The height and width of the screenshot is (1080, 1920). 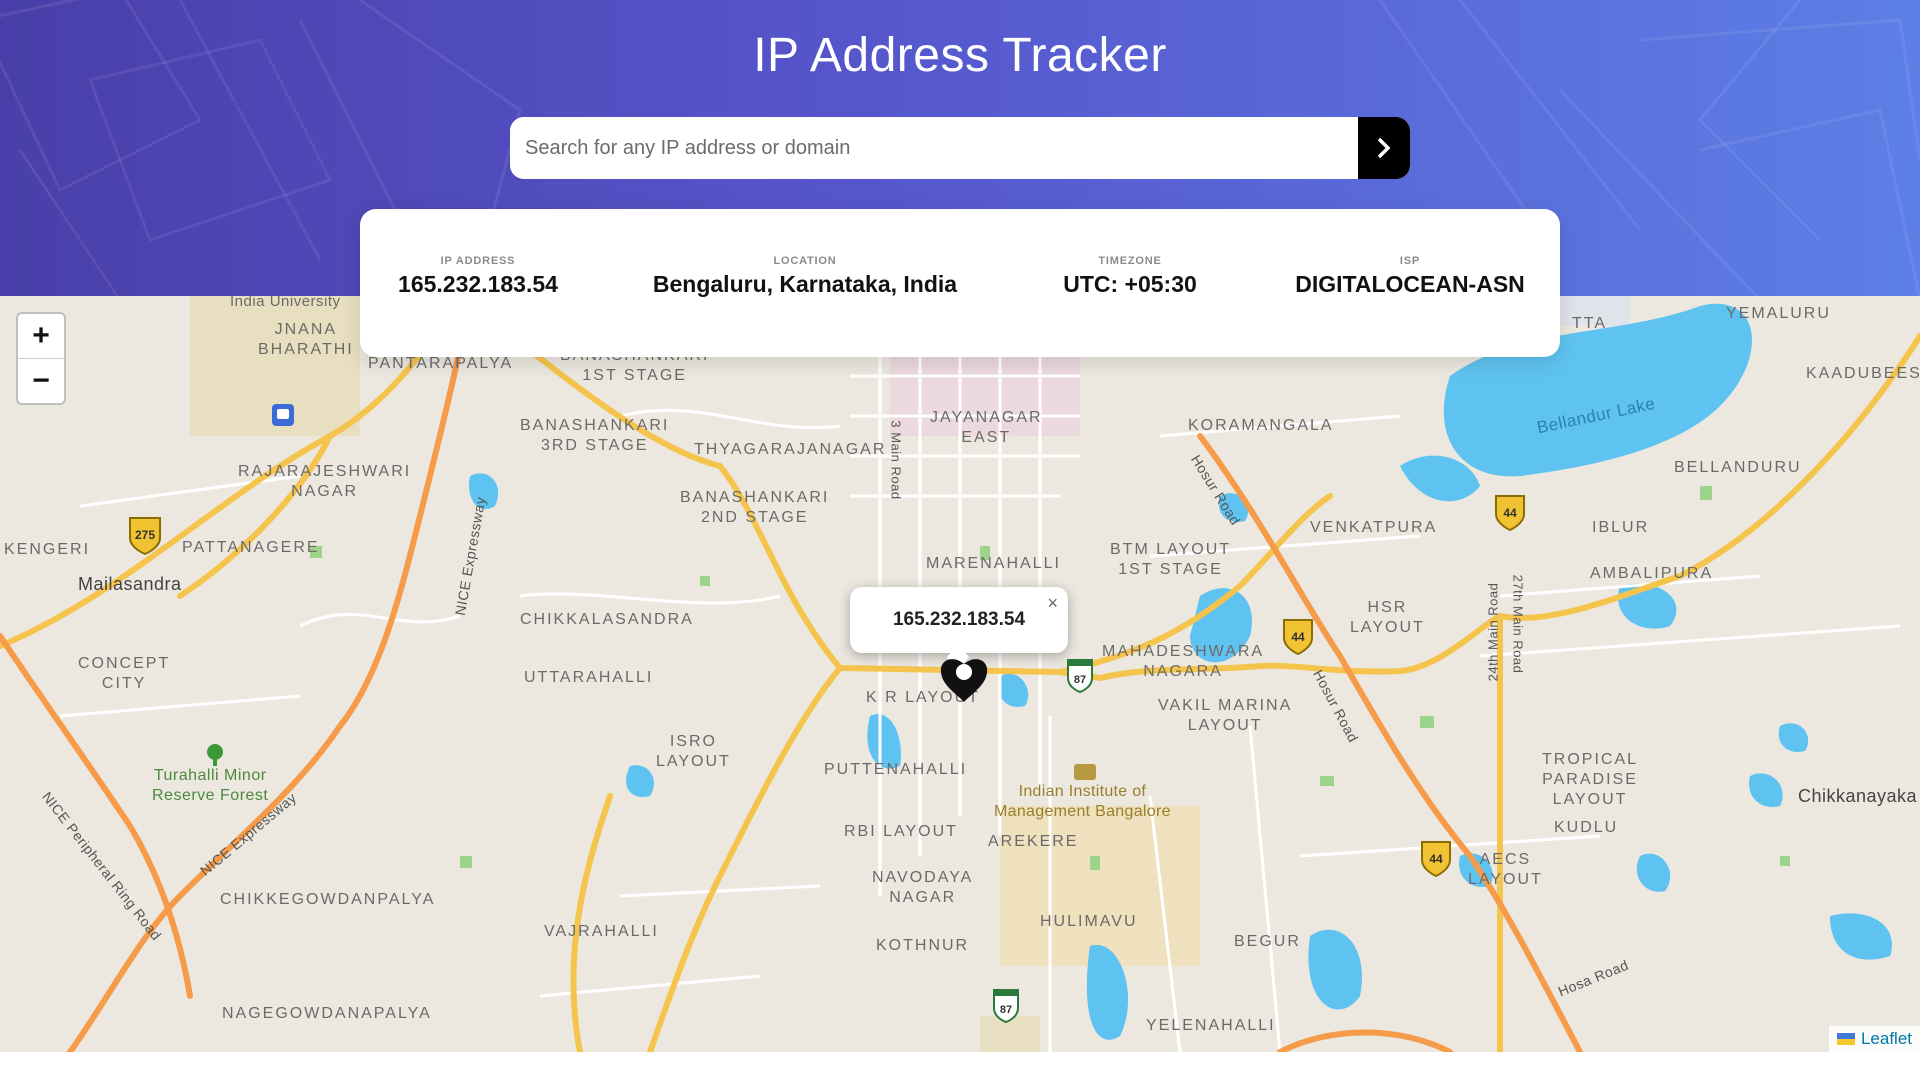 What do you see at coordinates (47, 549) in the screenshot?
I see `map-label: KENGERI` at bounding box center [47, 549].